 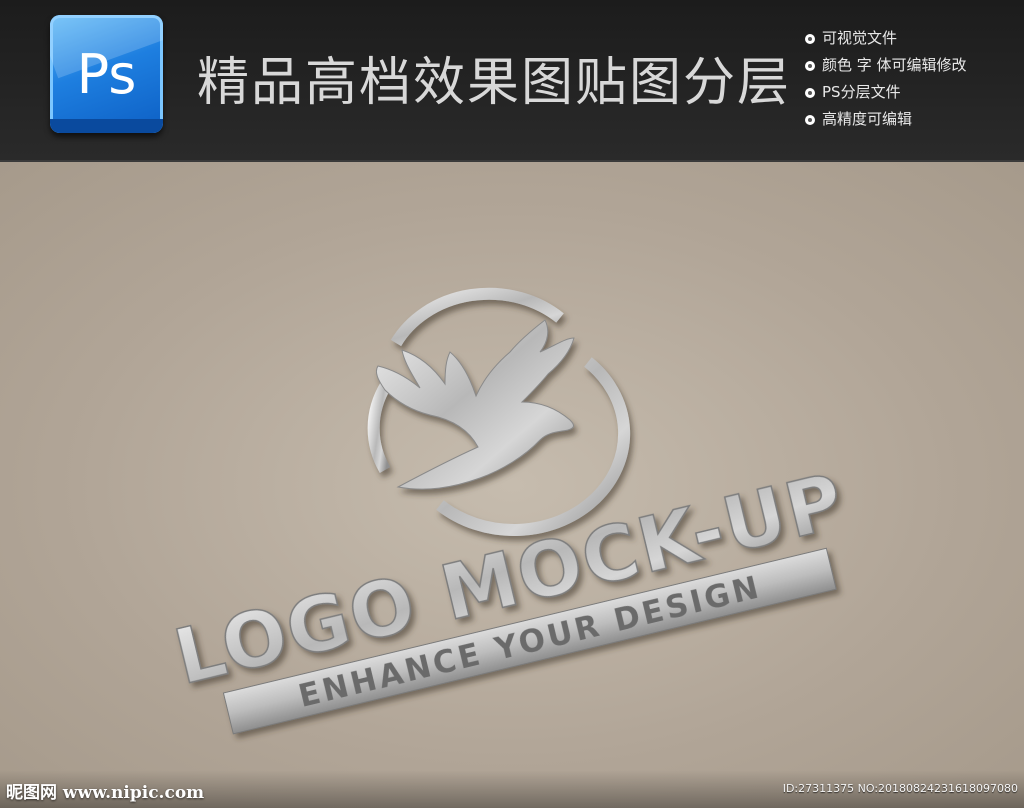 I want to click on dove-icon, so click(x=475, y=404).